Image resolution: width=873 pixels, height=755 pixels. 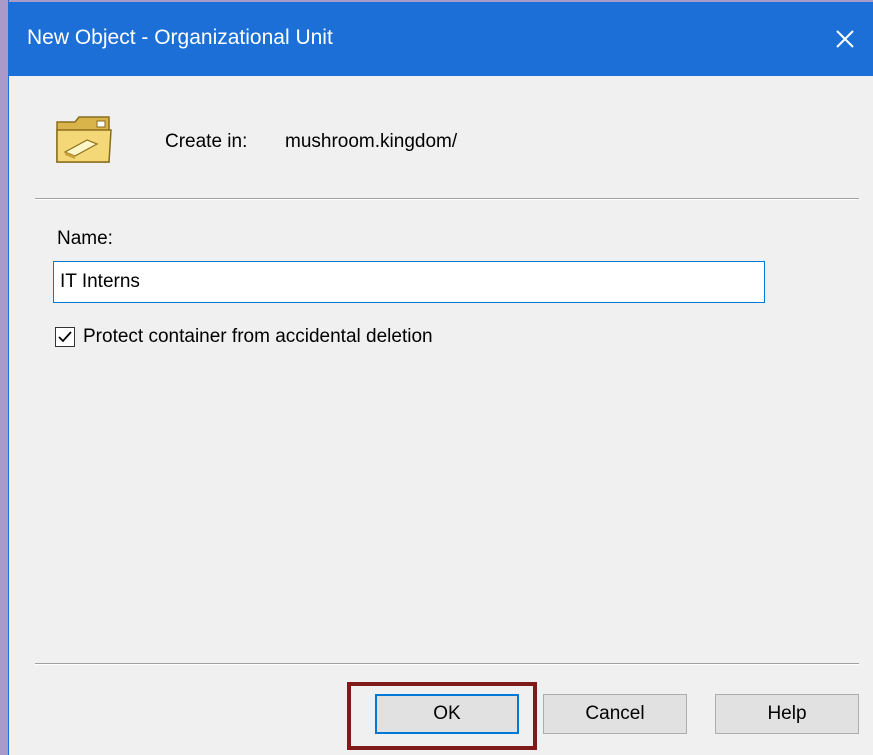 What do you see at coordinates (441, 38) in the screenshot?
I see `title-bar: New Object - Organizational Unit` at bounding box center [441, 38].